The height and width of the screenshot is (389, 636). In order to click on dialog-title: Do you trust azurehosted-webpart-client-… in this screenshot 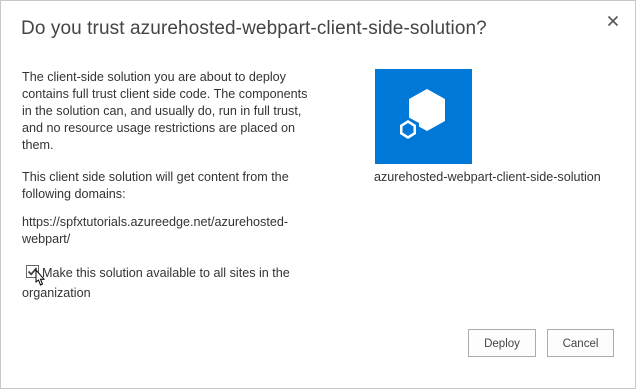, I will do `click(254, 28)`.